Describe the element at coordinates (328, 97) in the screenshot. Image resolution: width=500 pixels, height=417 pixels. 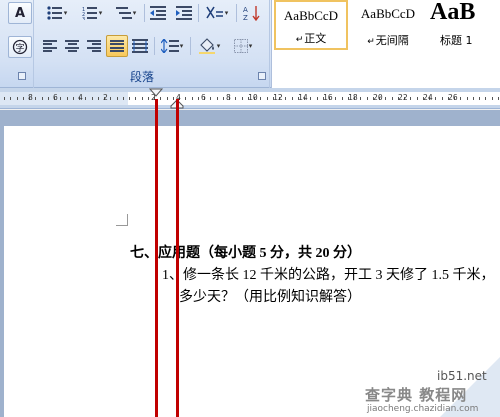
I see `ruler-number: 16` at that location.